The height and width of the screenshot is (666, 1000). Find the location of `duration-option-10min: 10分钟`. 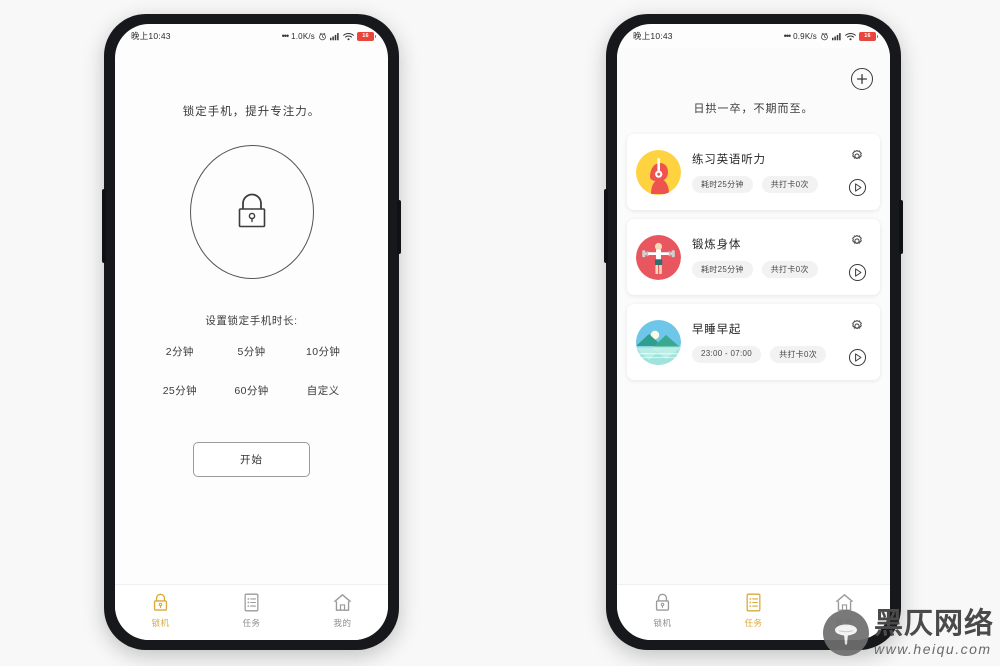

duration-option-10min: 10分钟 is located at coordinates (323, 351).